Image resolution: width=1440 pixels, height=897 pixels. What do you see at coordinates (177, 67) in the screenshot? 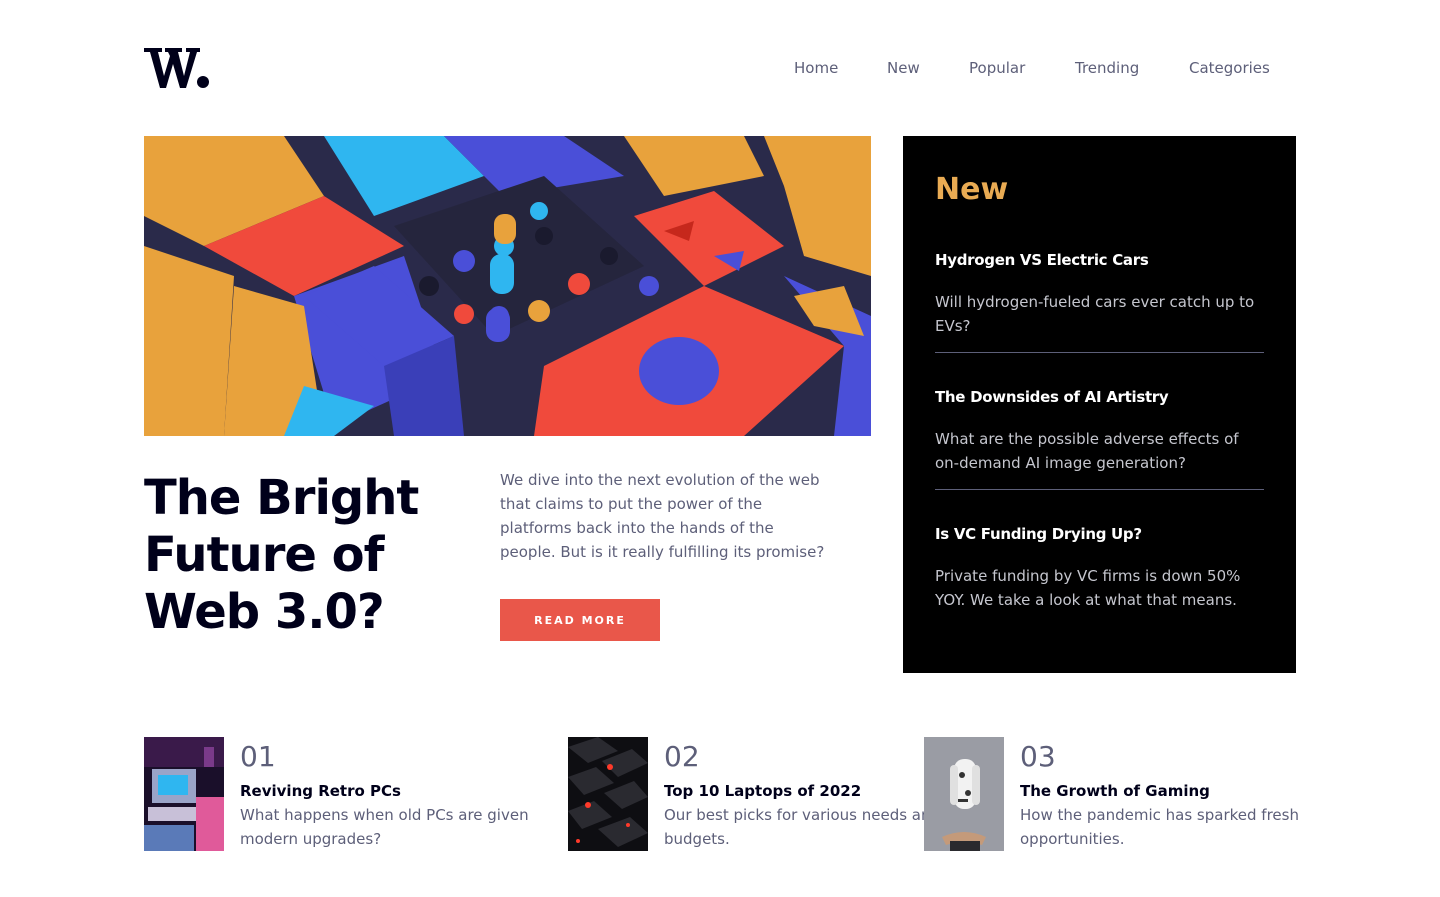
I see `site-logo` at bounding box center [177, 67].